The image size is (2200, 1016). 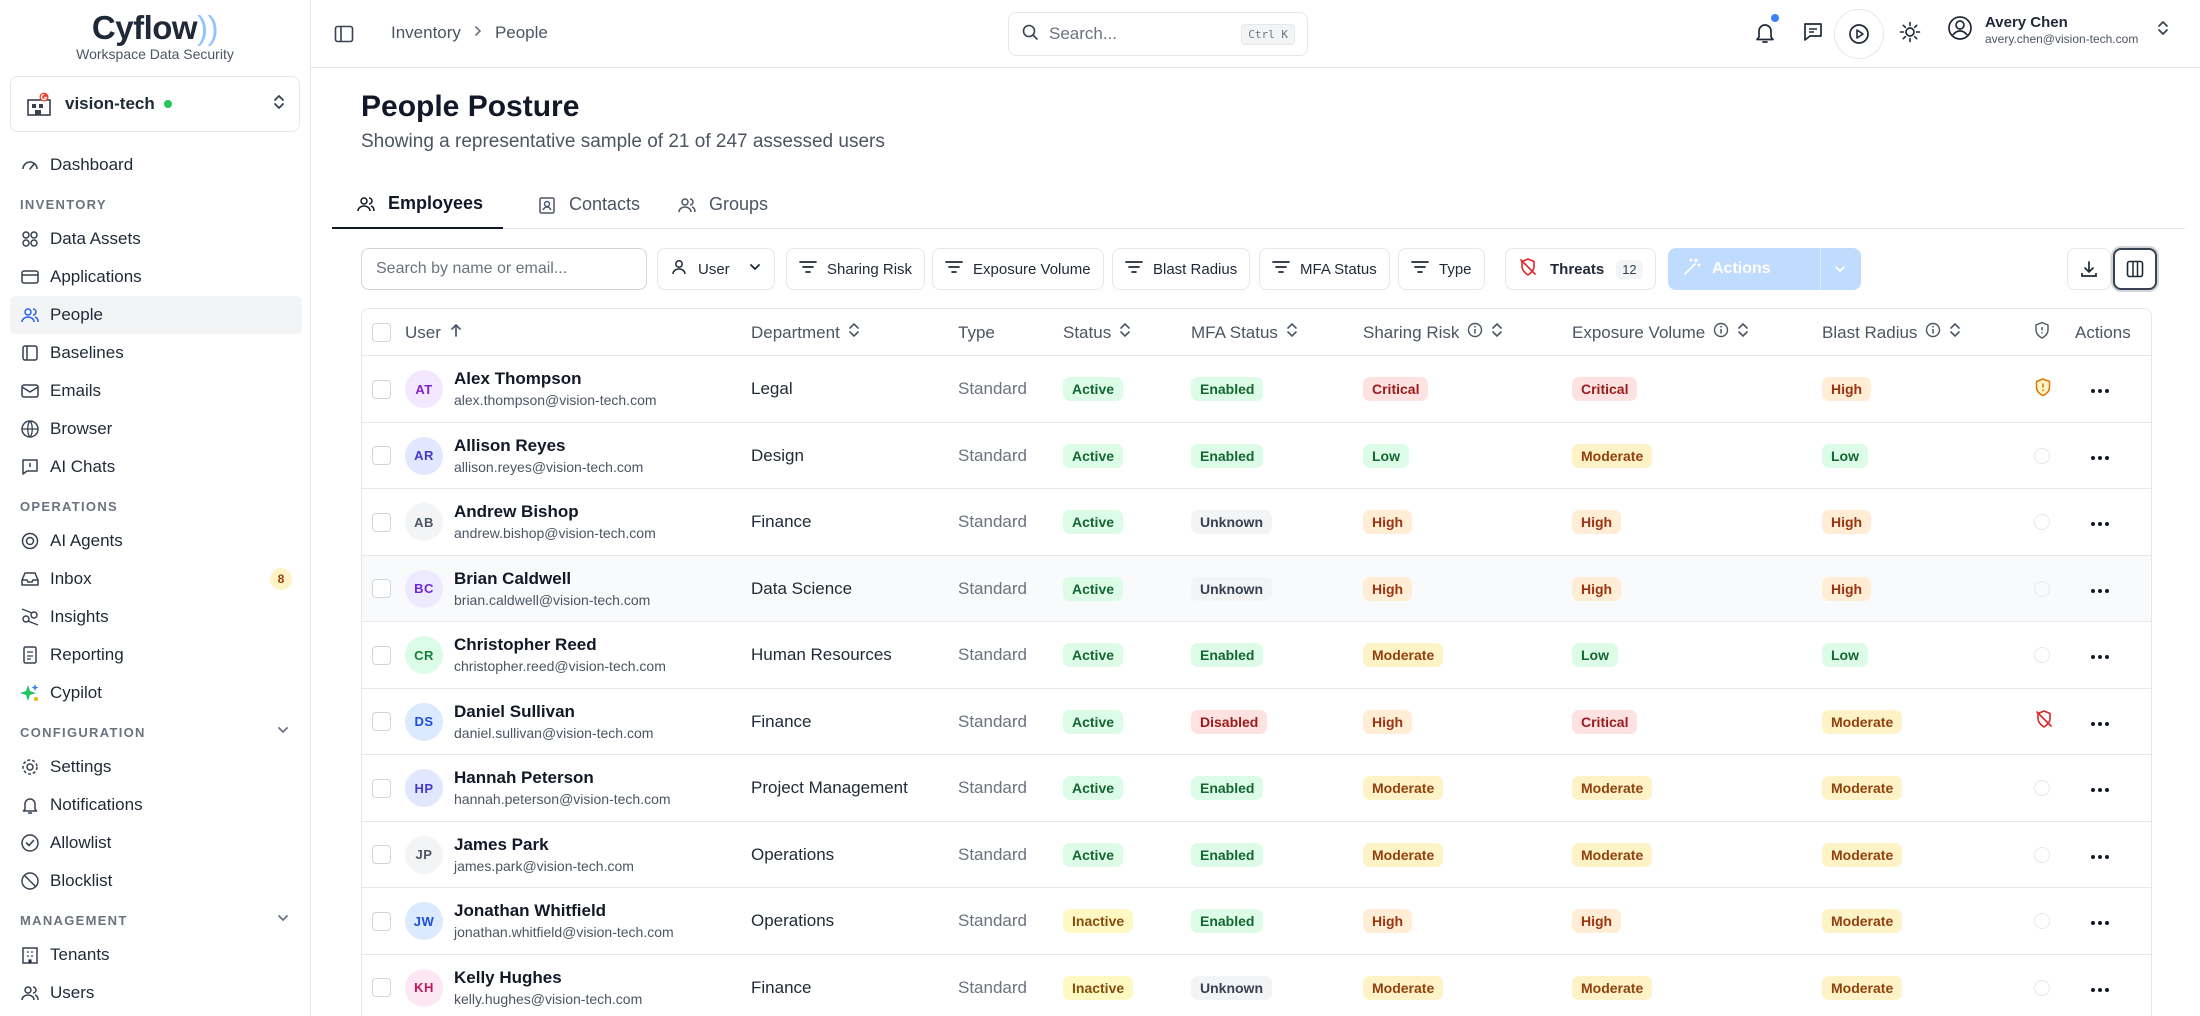 What do you see at coordinates (1764, 269) in the screenshot?
I see `actions-button: Actions` at bounding box center [1764, 269].